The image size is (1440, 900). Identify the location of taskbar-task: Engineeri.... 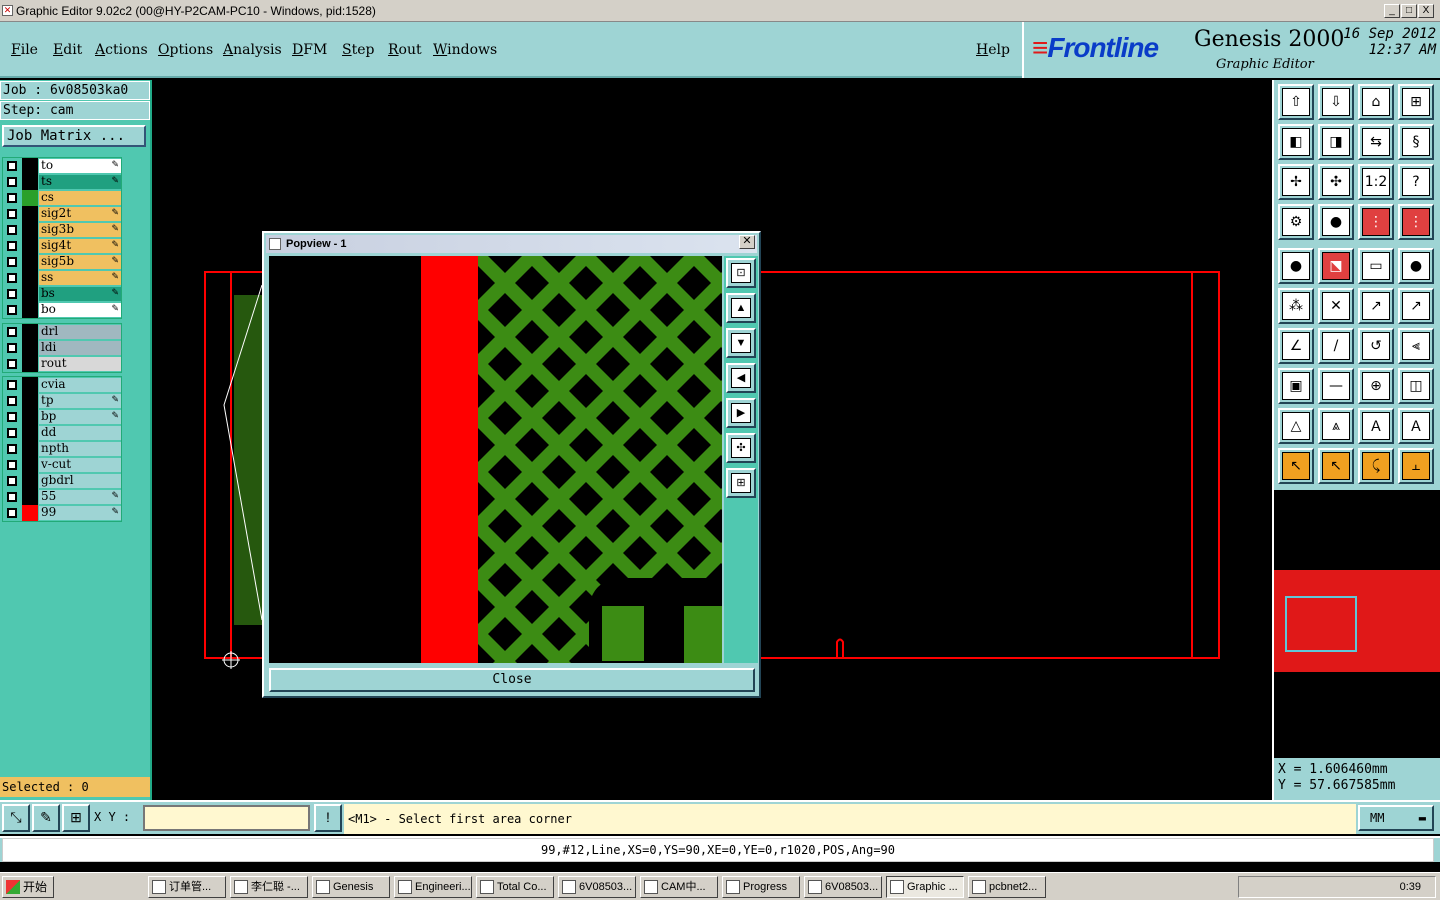
(433, 887).